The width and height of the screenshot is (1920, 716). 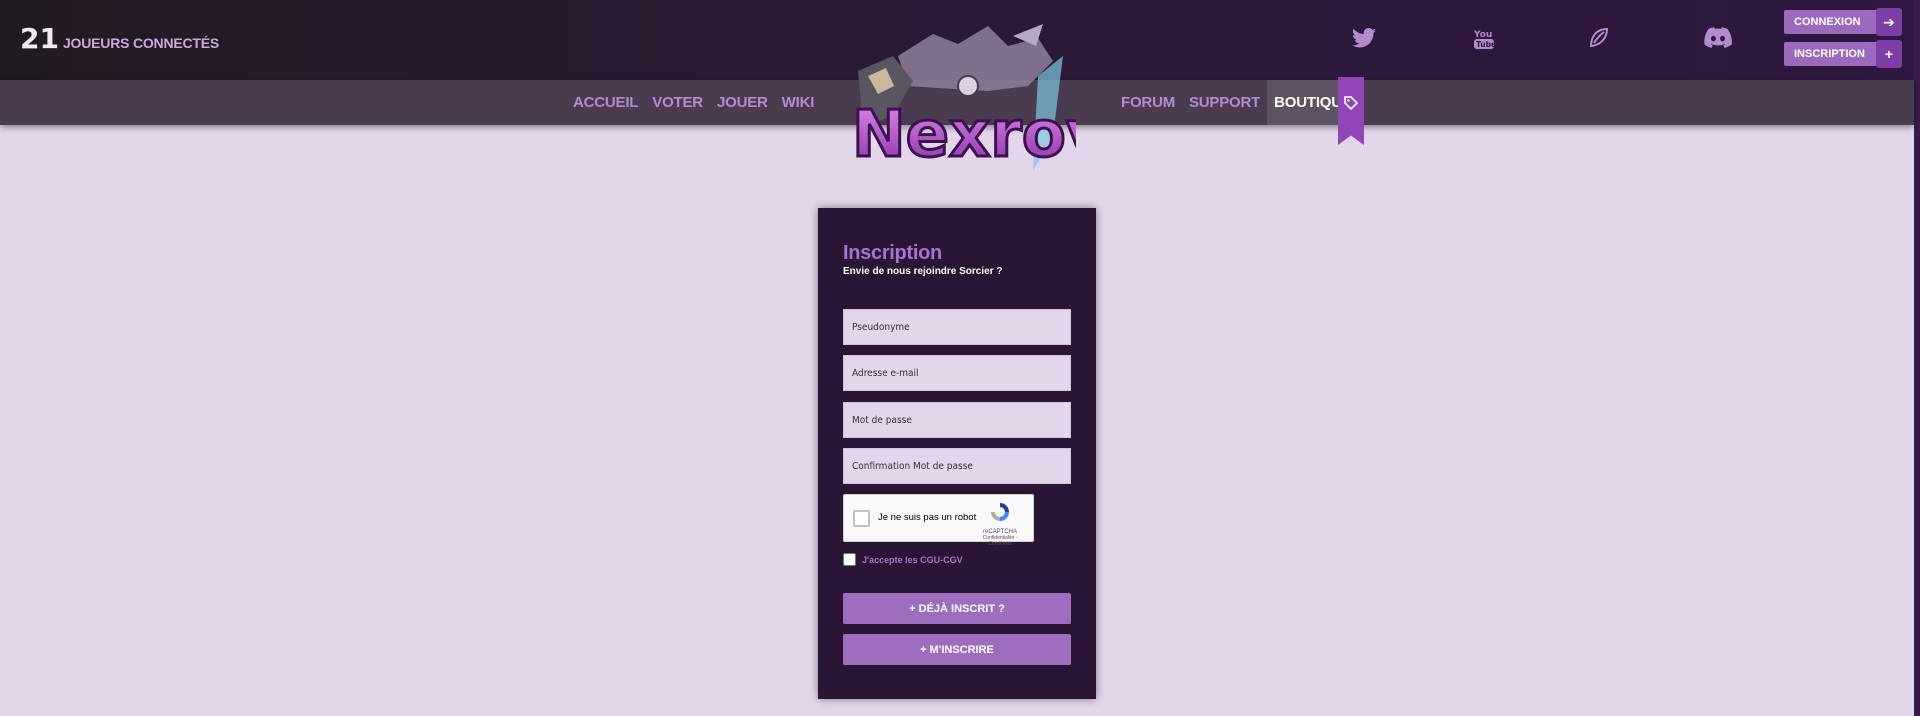 I want to click on nav-item-forum: FORUM, so click(x=1148, y=102).